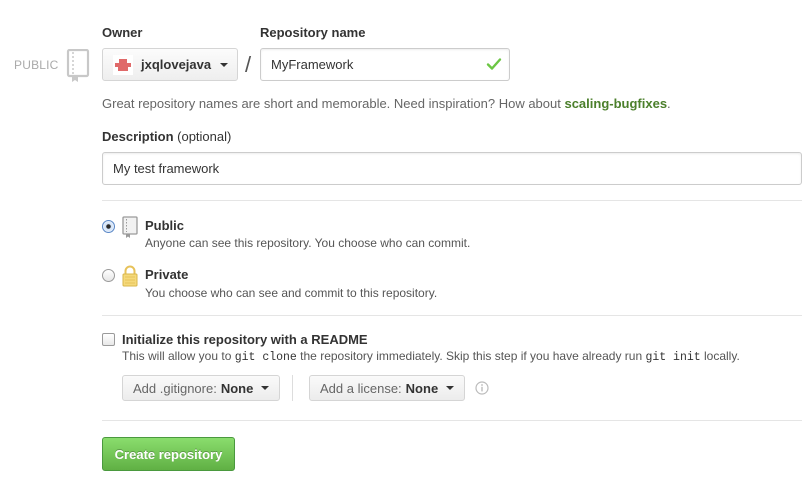 The height and width of the screenshot is (486, 809). I want to click on gitignore-select-button: Add .gitignore: None, so click(201, 388).